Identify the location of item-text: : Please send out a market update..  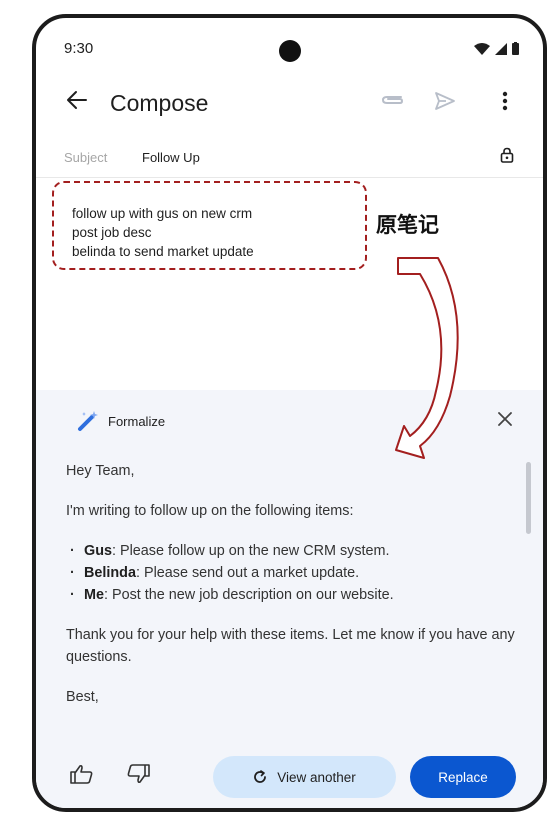
(247, 573).